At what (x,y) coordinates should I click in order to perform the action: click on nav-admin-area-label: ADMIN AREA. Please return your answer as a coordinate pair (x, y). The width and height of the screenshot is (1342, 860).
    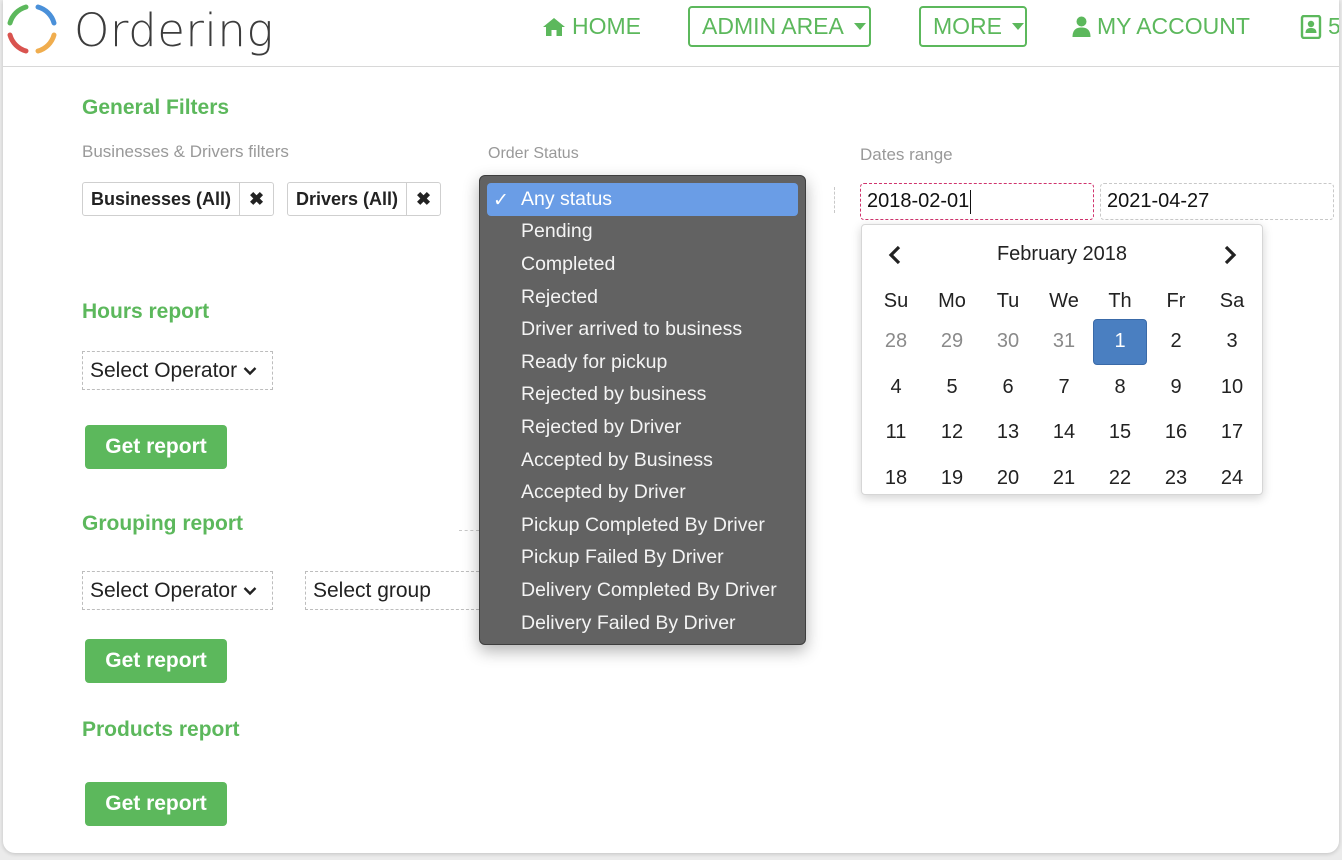
    Looking at the image, I should click on (773, 26).